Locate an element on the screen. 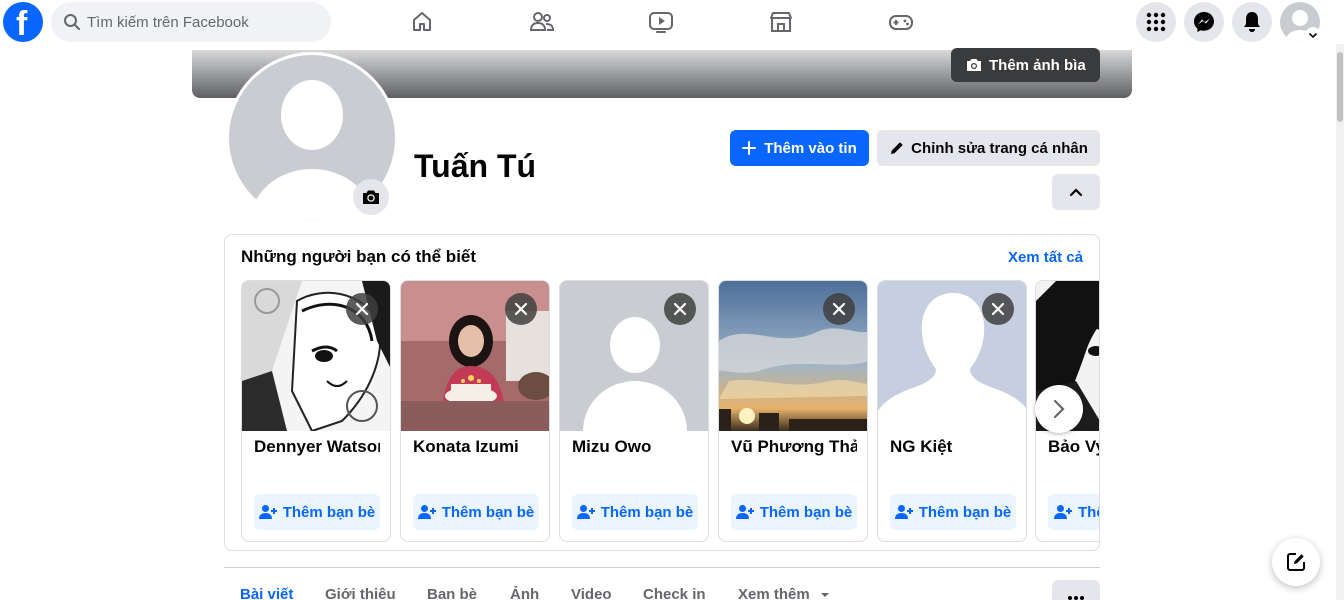  tab-check-ins: Check in is located at coordinates (674, 593).